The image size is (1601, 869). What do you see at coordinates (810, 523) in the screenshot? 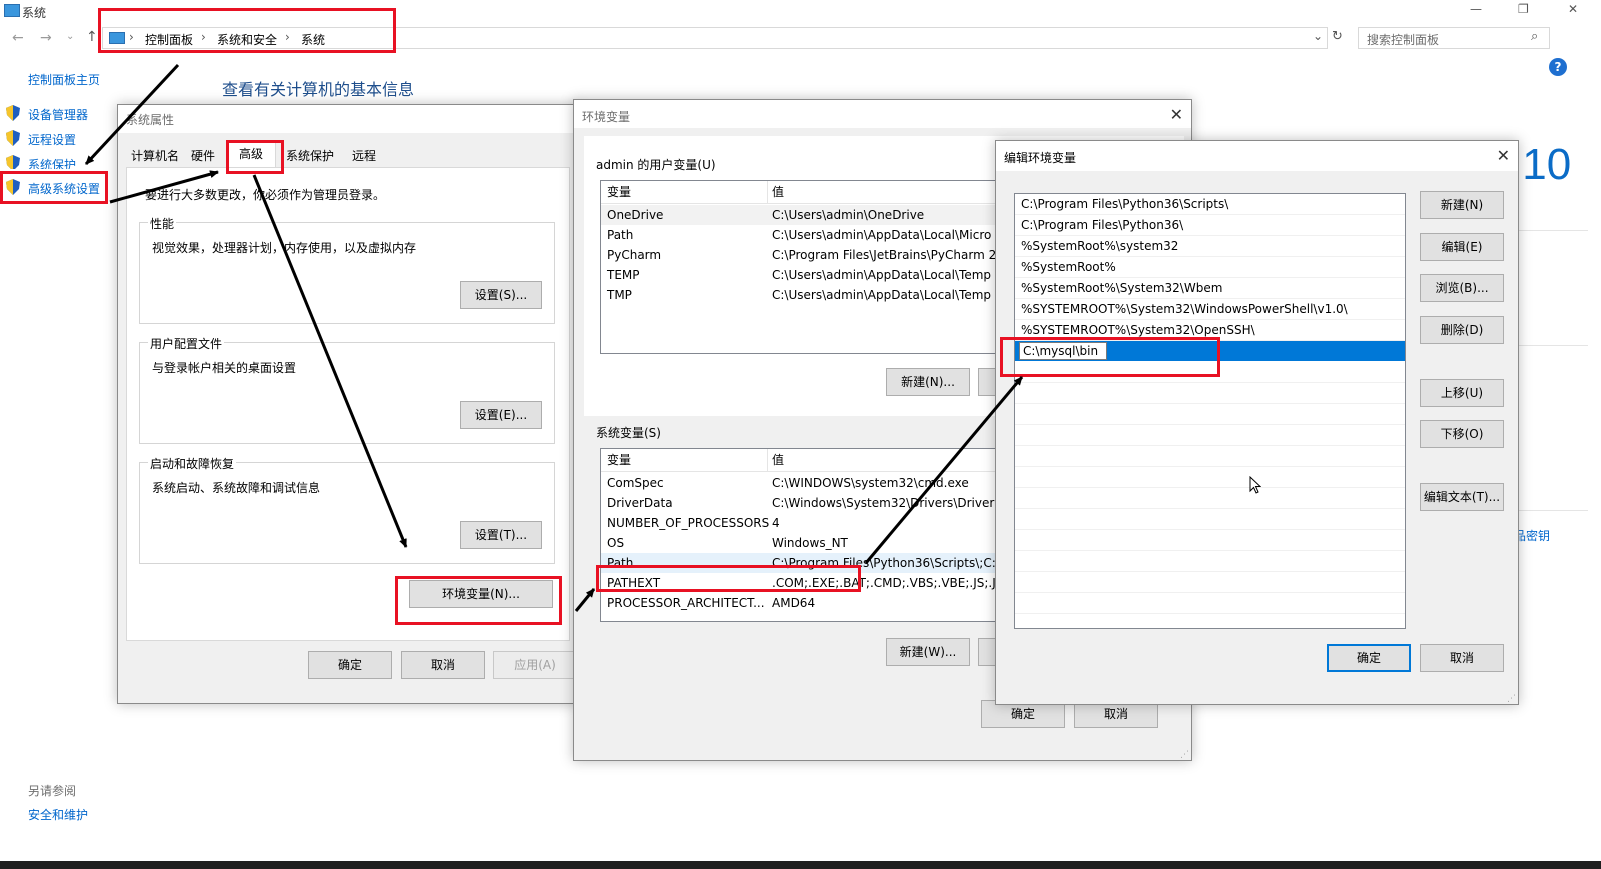
I see `table-row: NUMBER_OF_PROCESSORS 4` at bounding box center [810, 523].